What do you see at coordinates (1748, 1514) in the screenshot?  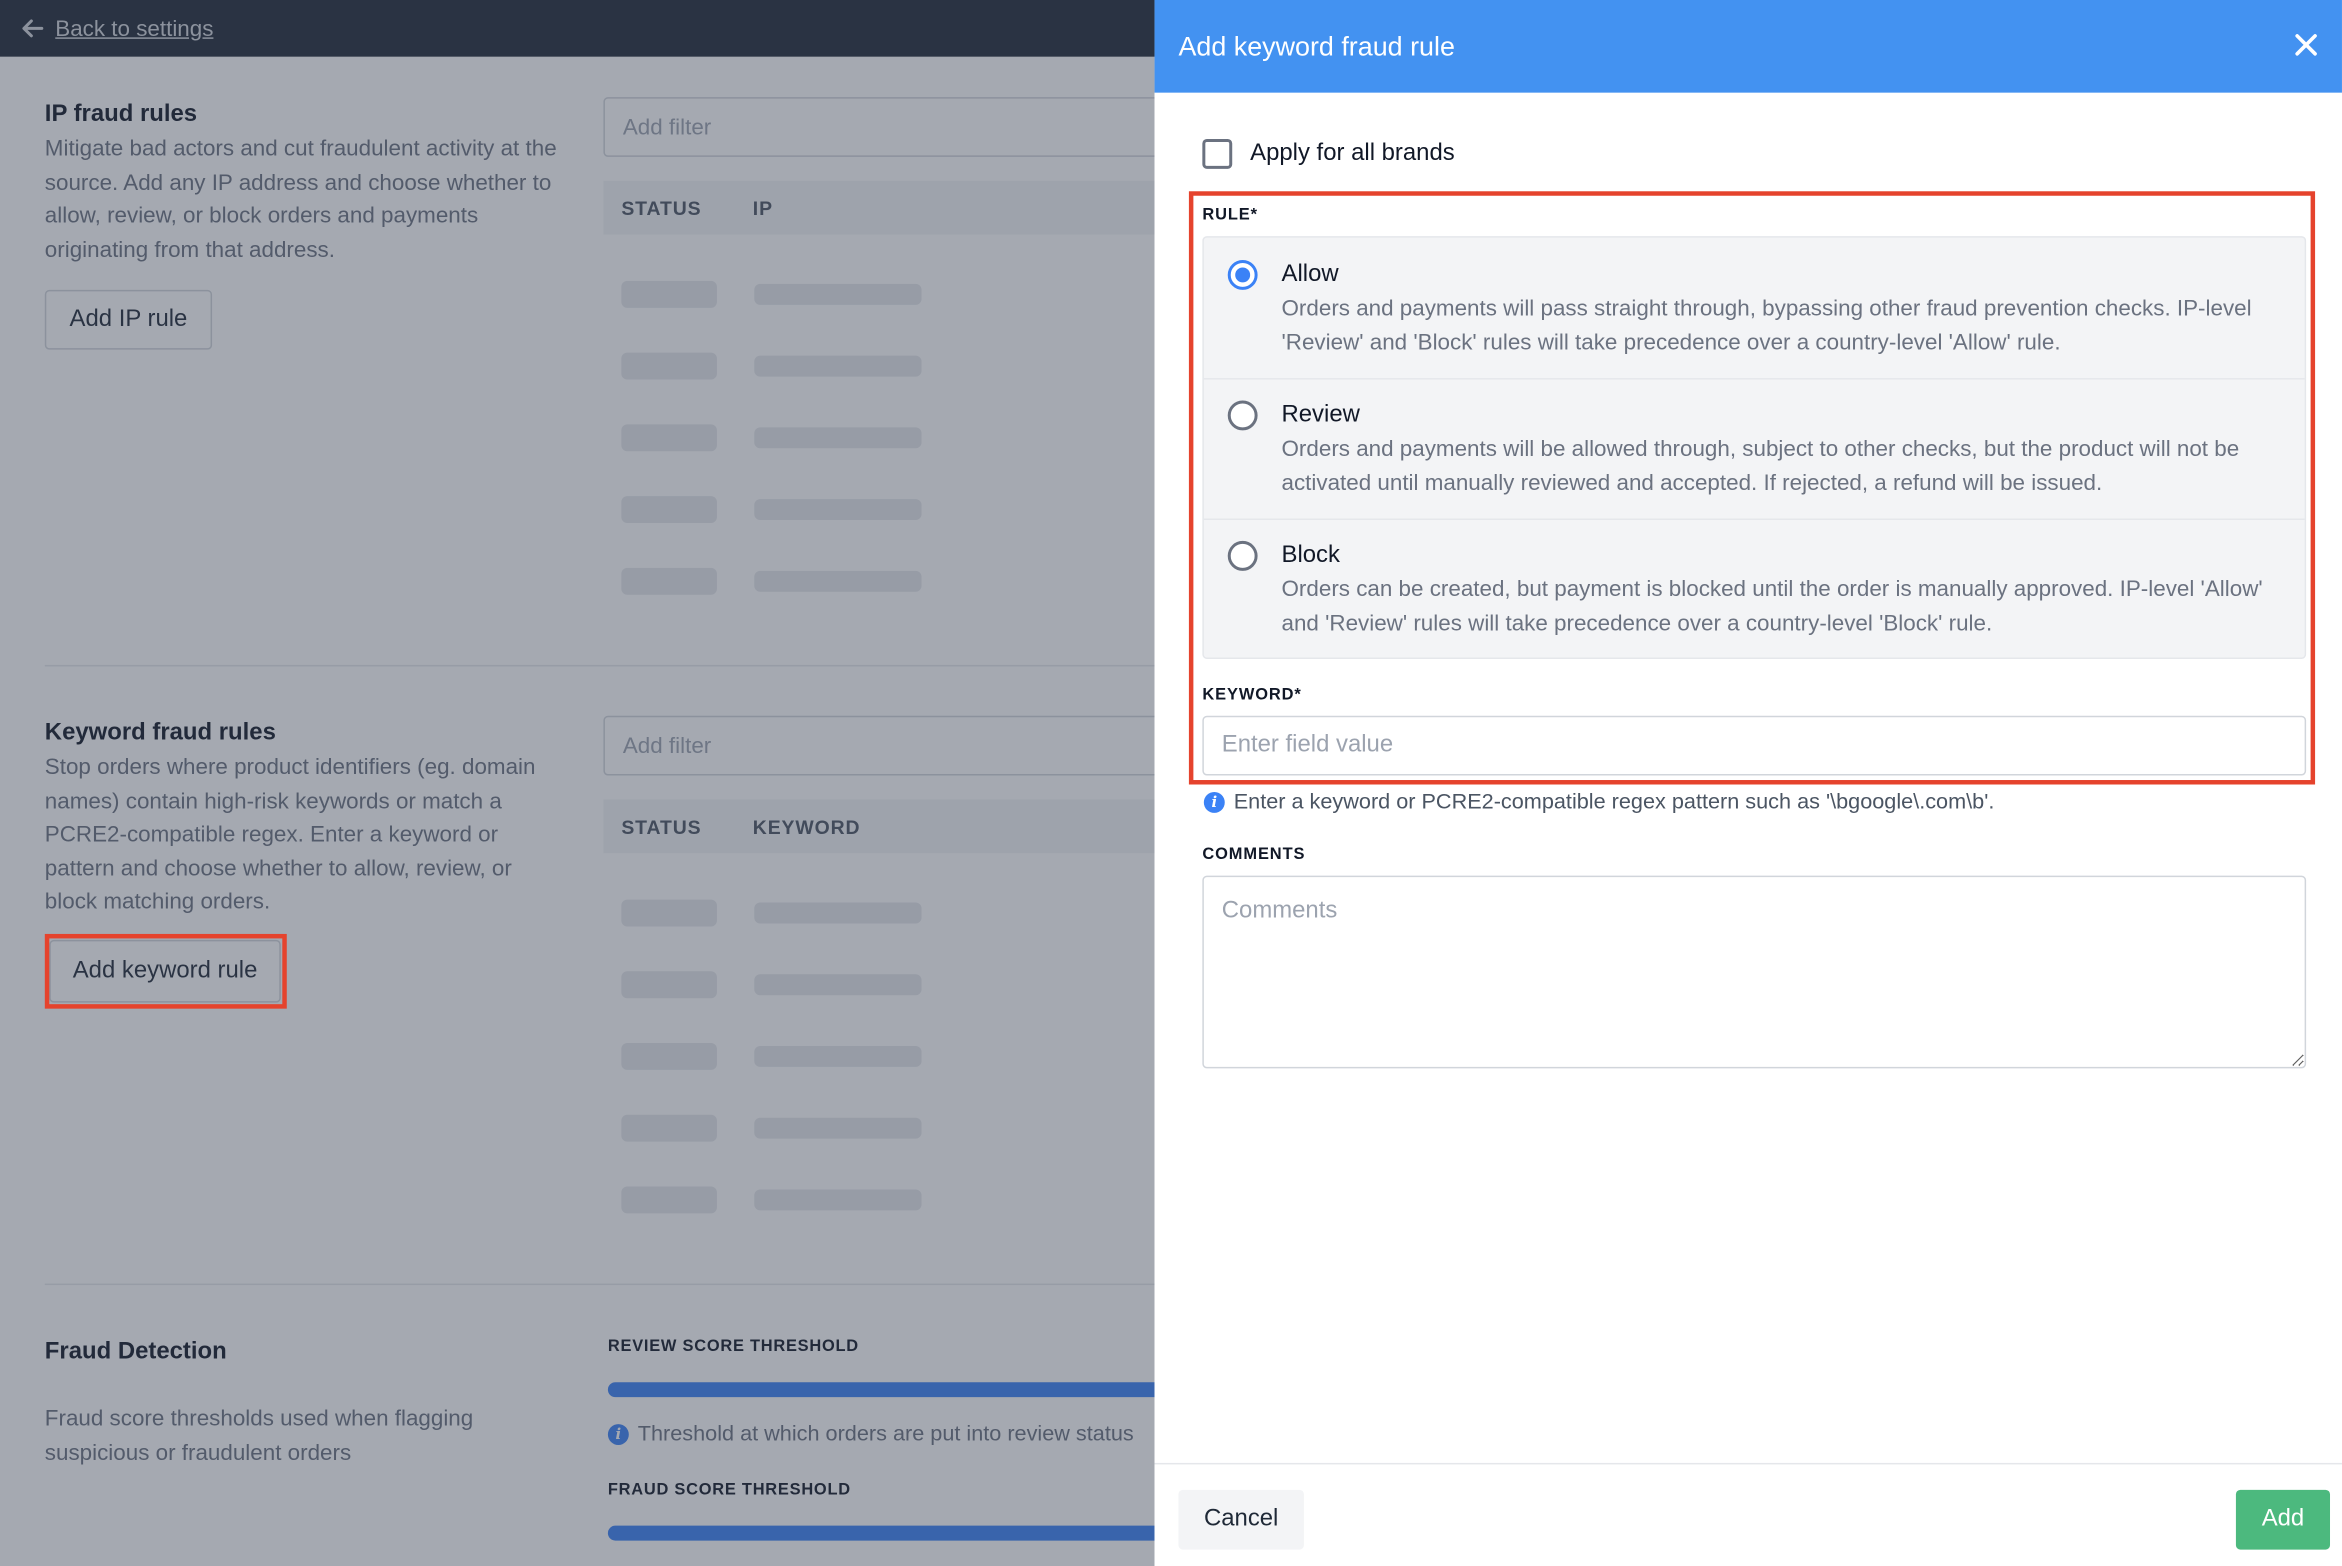 I see `drawer-footer: Cancel Add` at bounding box center [1748, 1514].